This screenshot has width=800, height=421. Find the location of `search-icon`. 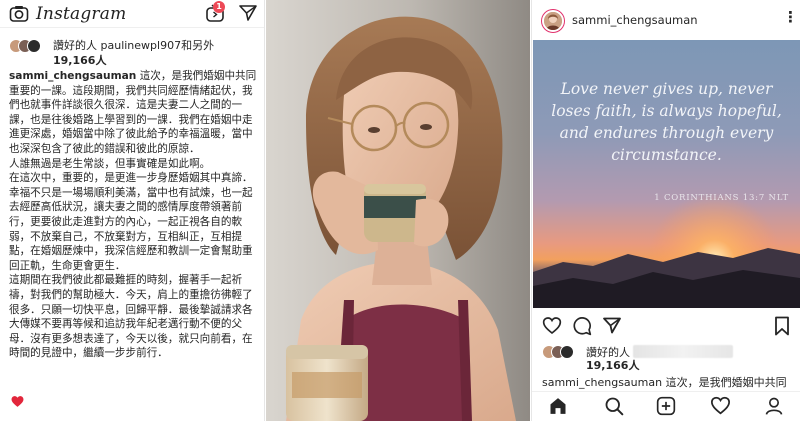

search-icon is located at coordinates (614, 408).